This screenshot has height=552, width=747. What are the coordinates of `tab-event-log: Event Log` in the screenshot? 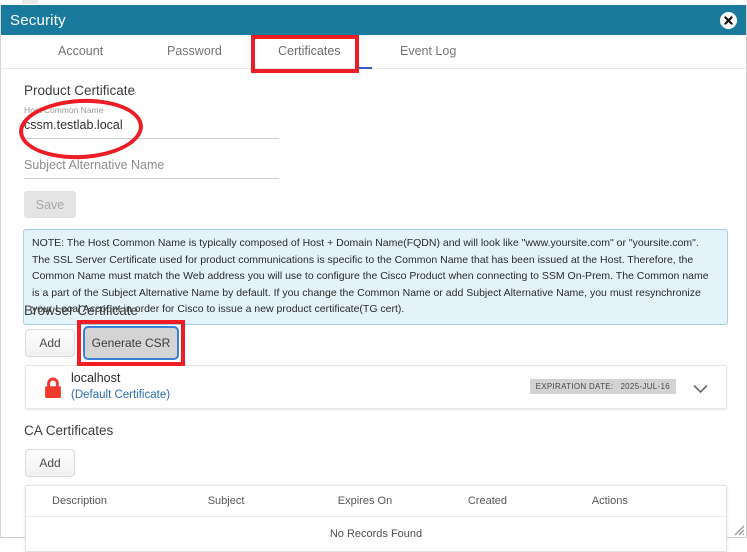 It's located at (428, 51).